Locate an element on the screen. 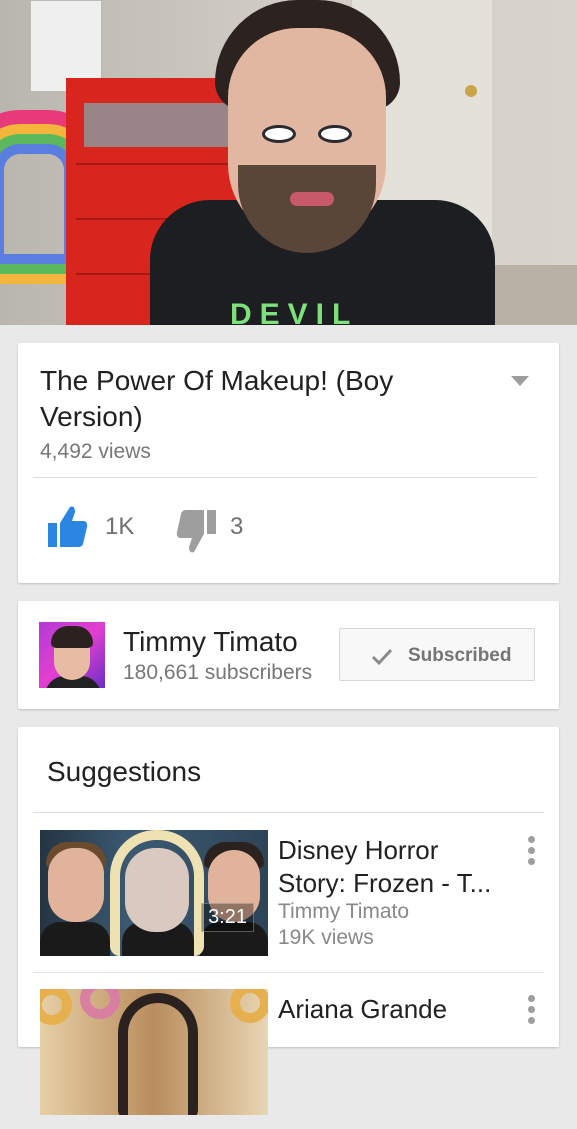 This screenshot has width=577, height=1129. subscribed-button: Subscribed is located at coordinates (437, 654).